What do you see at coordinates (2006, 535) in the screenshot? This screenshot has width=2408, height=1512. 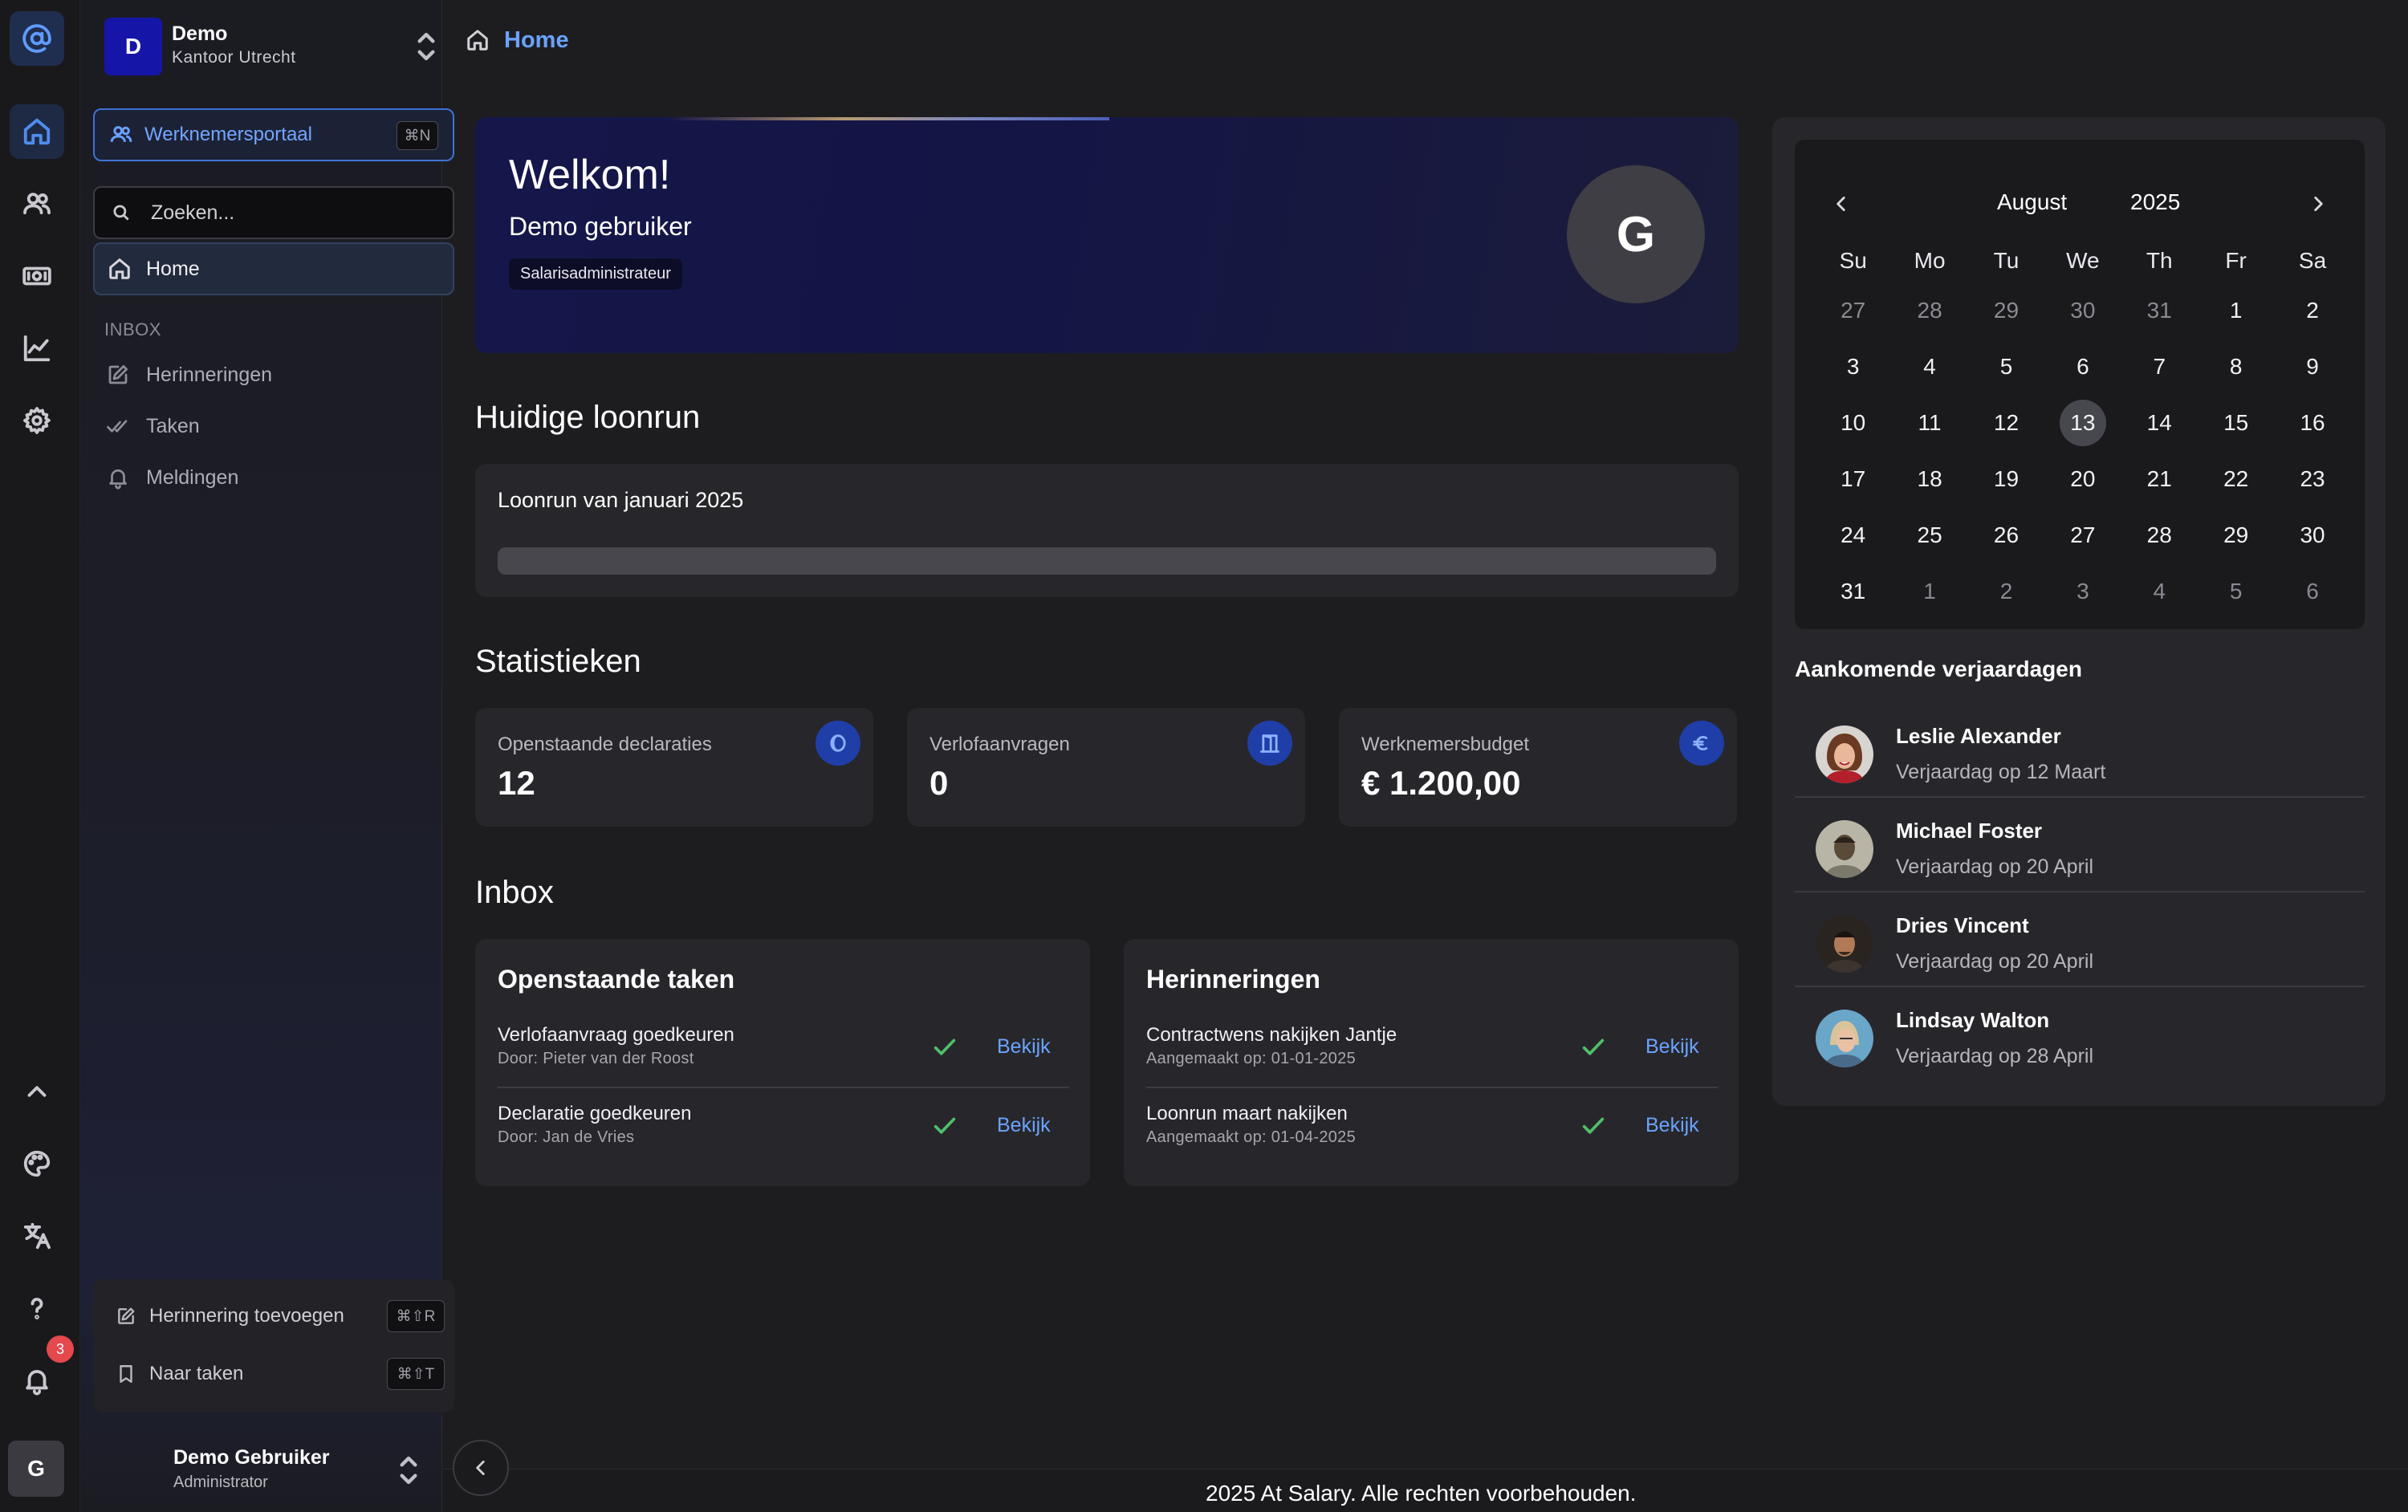 I see `calendar-day: 26` at bounding box center [2006, 535].